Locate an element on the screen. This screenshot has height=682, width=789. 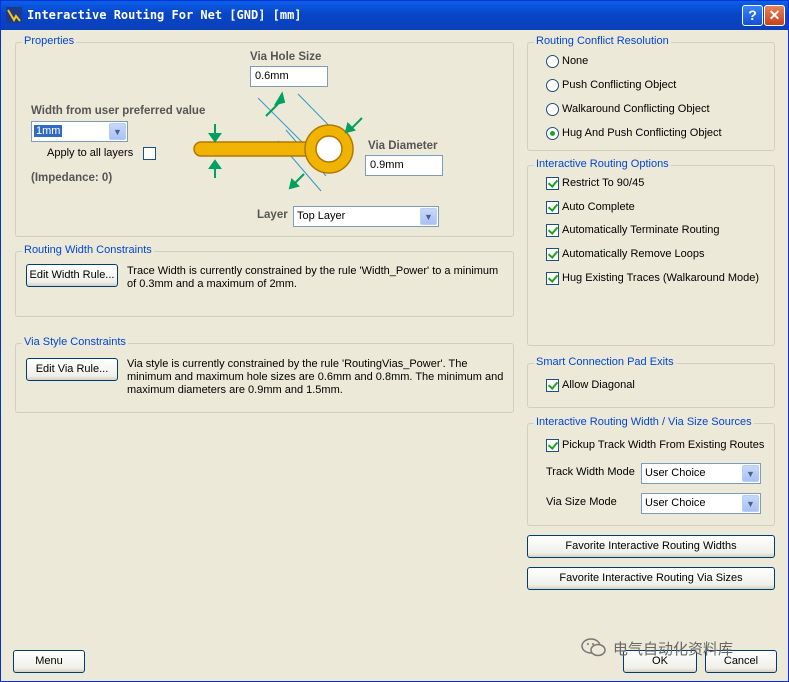
restrict-90-45-label: Restrict To 90/45 is located at coordinates (603, 183).